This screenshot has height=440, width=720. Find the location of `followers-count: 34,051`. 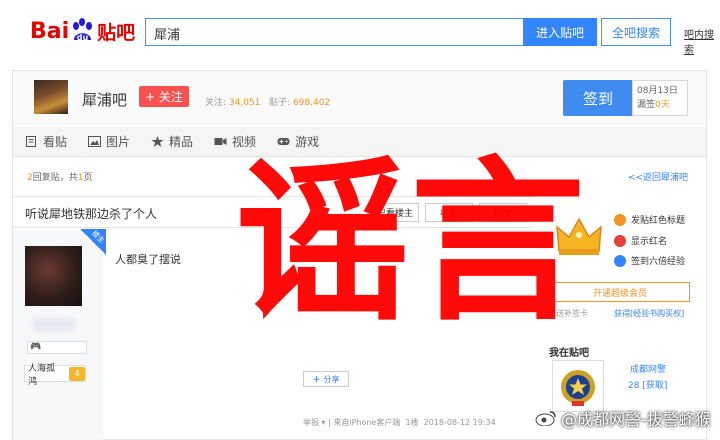

followers-count: 34,051 is located at coordinates (244, 103).